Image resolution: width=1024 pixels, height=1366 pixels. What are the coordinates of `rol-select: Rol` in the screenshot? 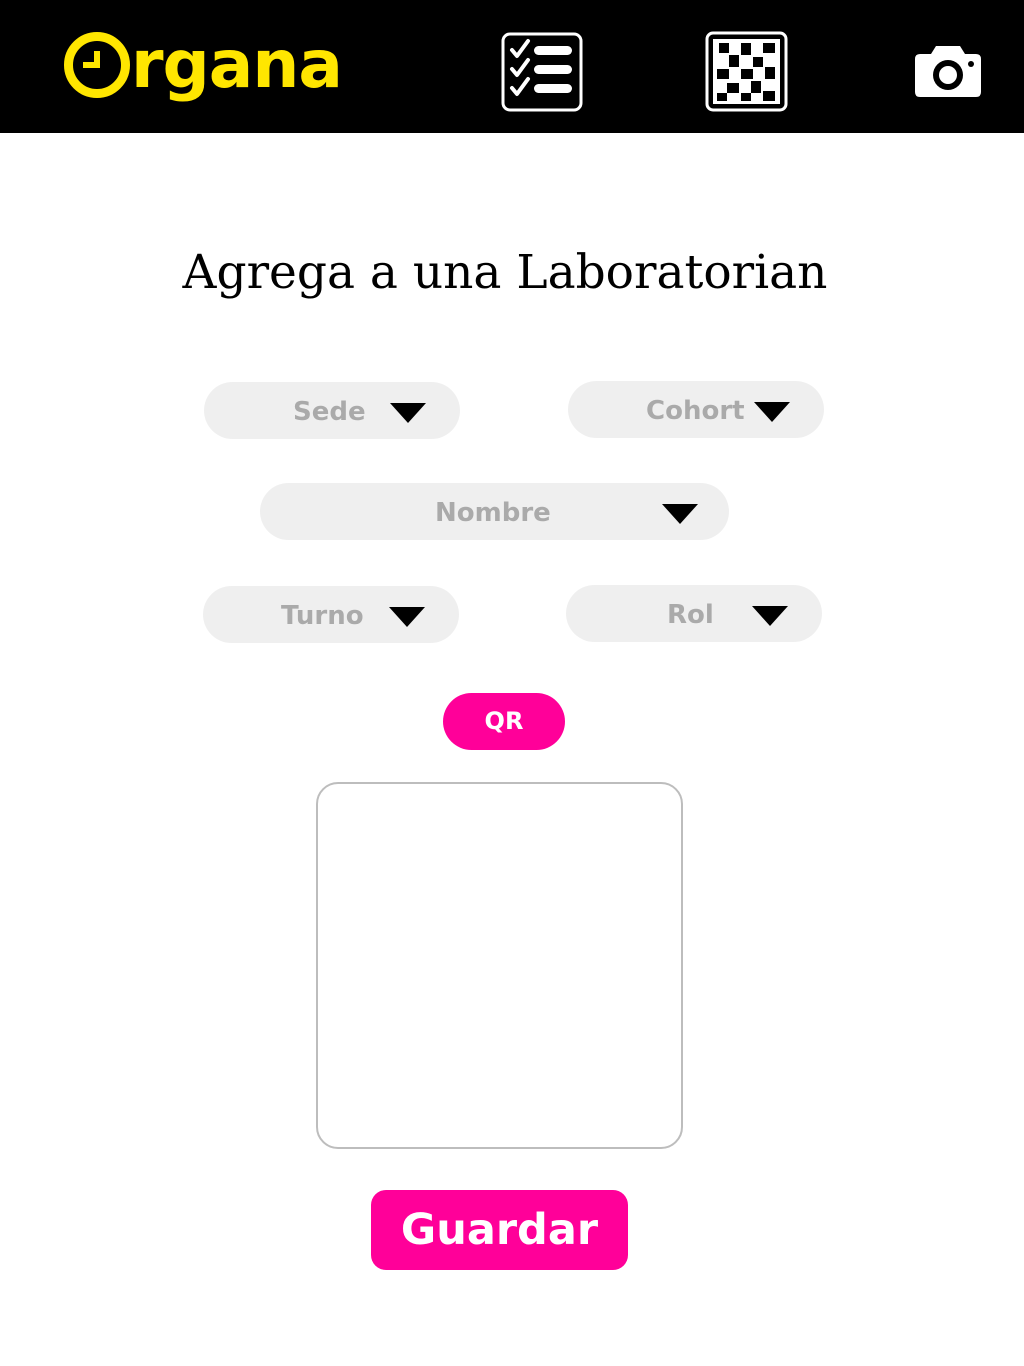 It's located at (694, 613).